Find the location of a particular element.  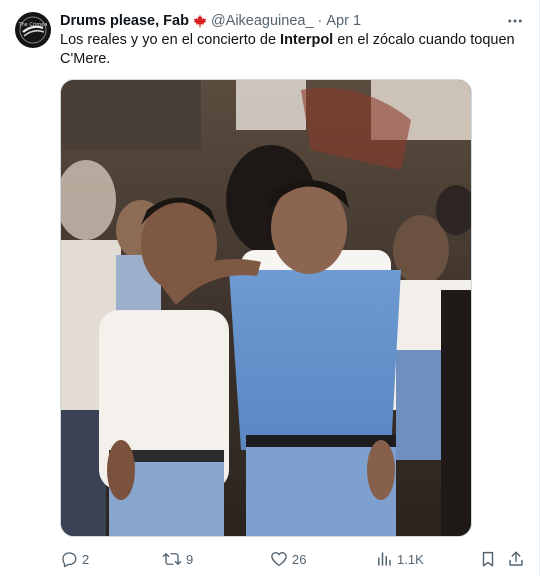

tweet-text-bold: Interpol is located at coordinates (307, 40).